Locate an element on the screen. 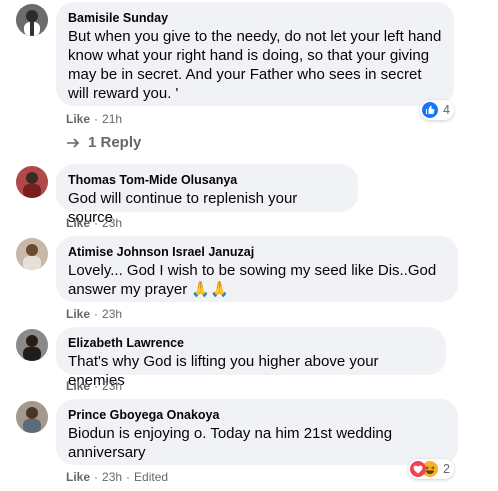  reactions-badge: 2 is located at coordinates (431, 469).